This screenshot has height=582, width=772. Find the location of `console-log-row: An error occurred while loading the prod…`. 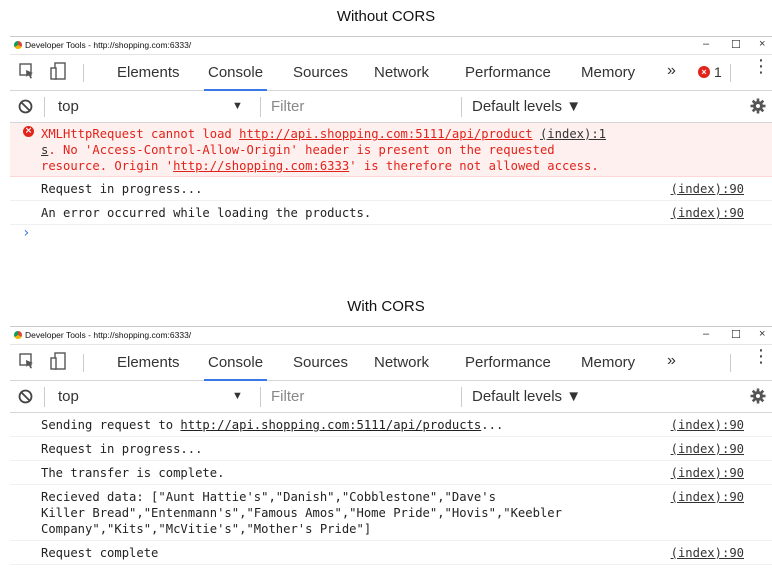

console-log-row: An error occurred while loading the prod… is located at coordinates (391, 213).